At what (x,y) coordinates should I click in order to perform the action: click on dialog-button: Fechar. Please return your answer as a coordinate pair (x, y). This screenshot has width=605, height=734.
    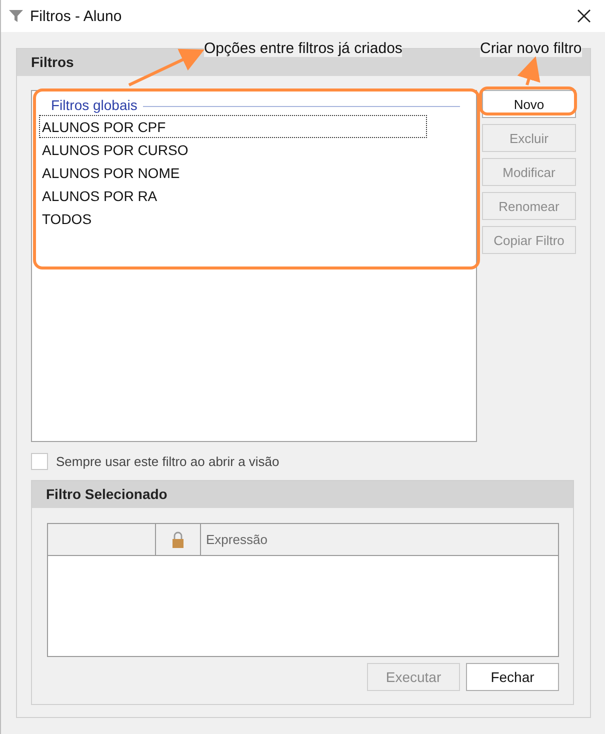
    Looking at the image, I should click on (512, 677).